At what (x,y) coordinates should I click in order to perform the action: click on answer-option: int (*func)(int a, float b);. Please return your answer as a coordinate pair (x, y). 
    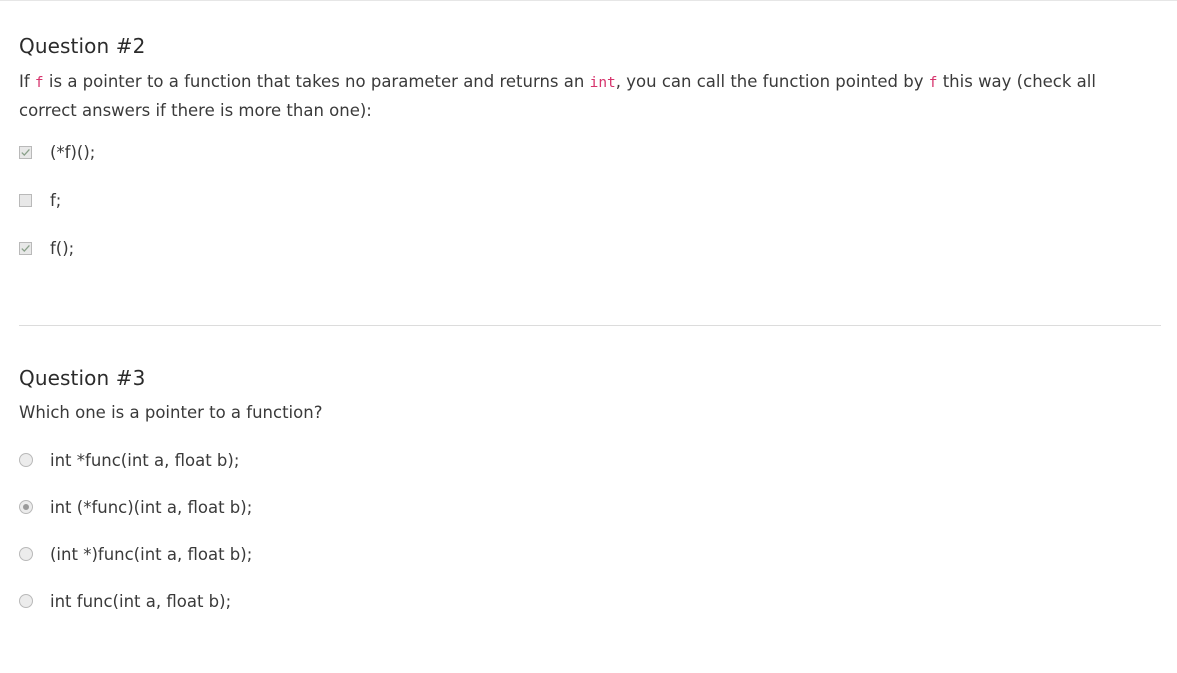
    Looking at the image, I should click on (590, 507).